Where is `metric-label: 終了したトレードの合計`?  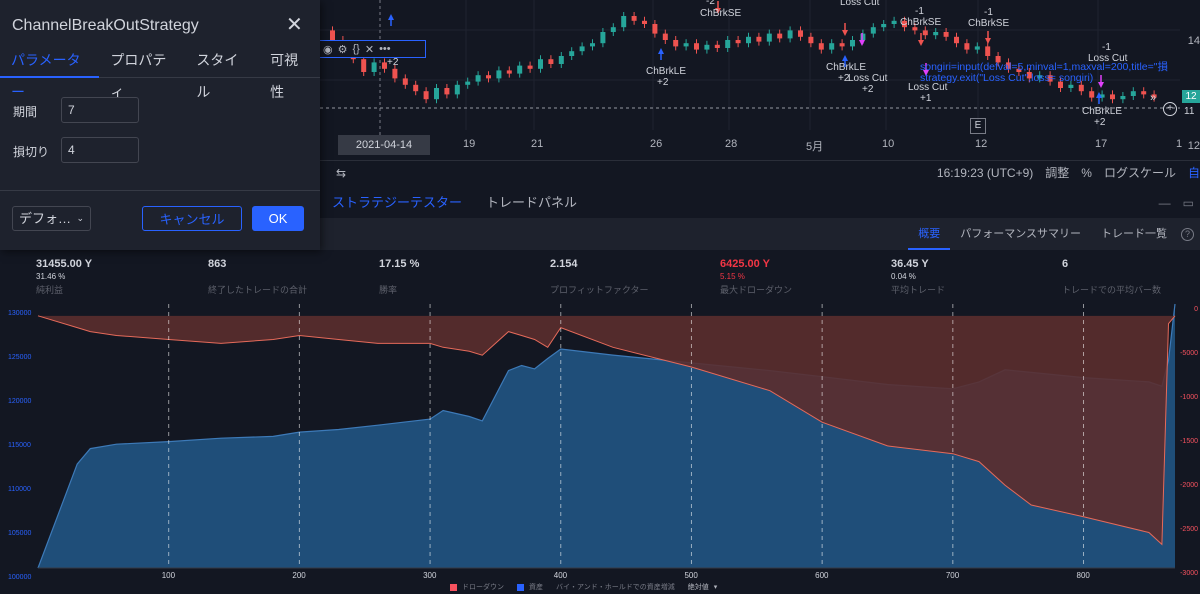
metric-label: 終了したトレードの合計 is located at coordinates (258, 290).